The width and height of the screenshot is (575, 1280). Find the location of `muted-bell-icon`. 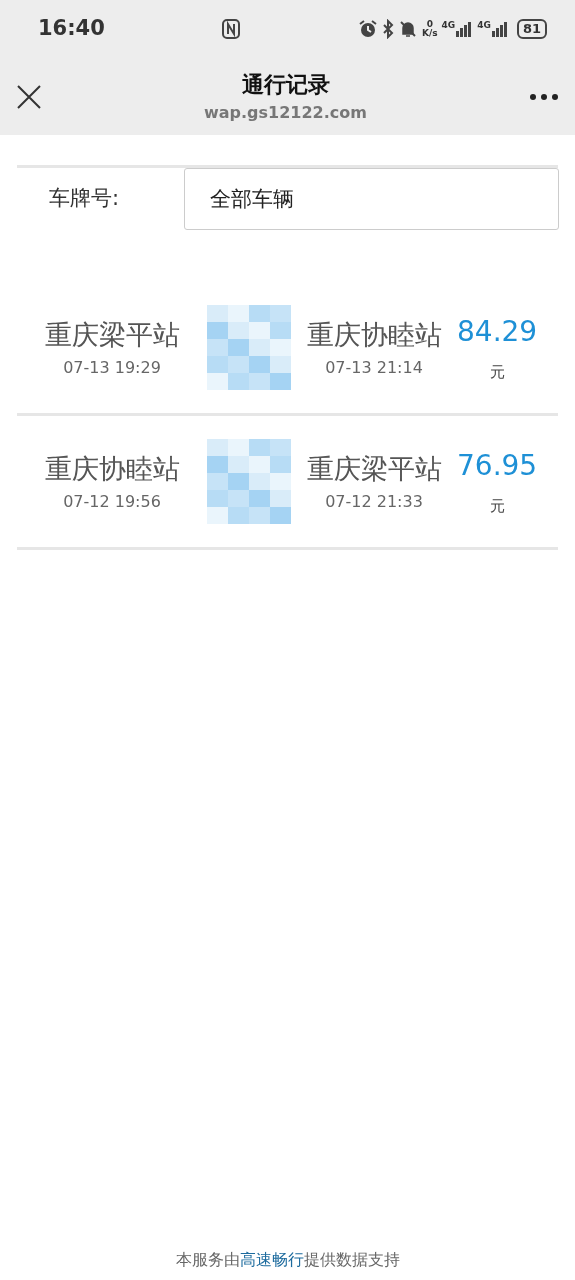

muted-bell-icon is located at coordinates (407, 29).